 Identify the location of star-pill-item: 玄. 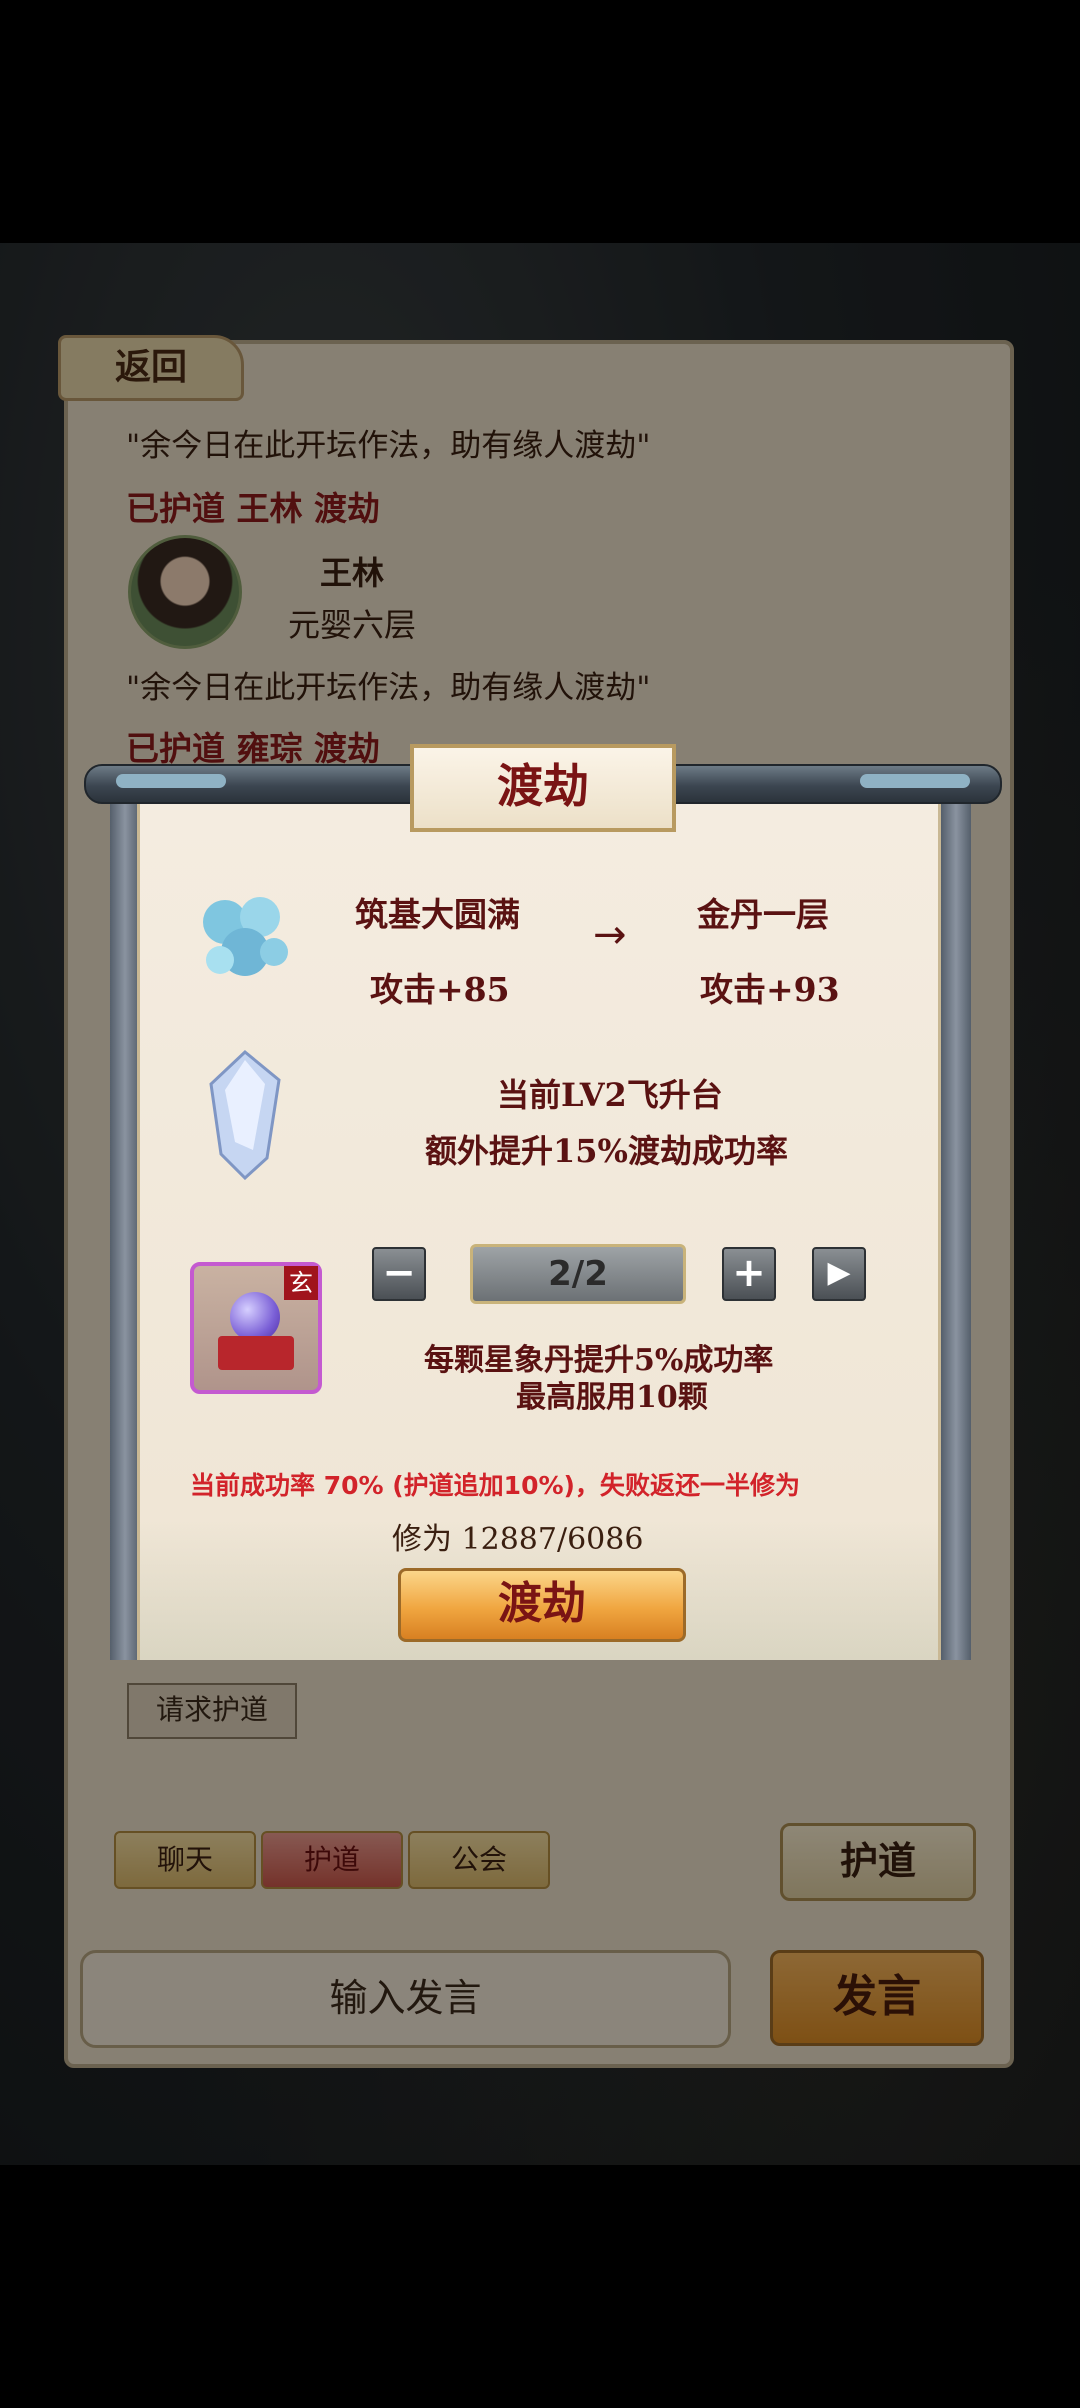
(256, 1328).